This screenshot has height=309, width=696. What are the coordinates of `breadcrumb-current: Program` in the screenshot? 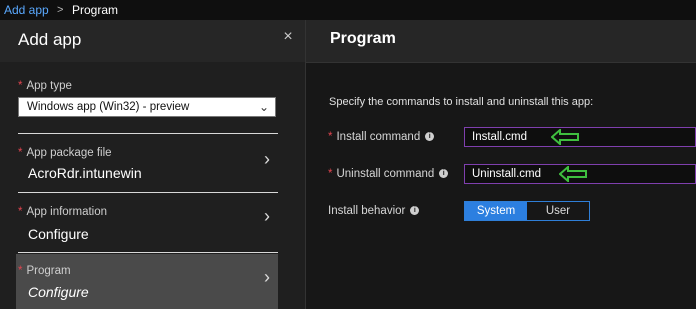 It's located at (95, 10).